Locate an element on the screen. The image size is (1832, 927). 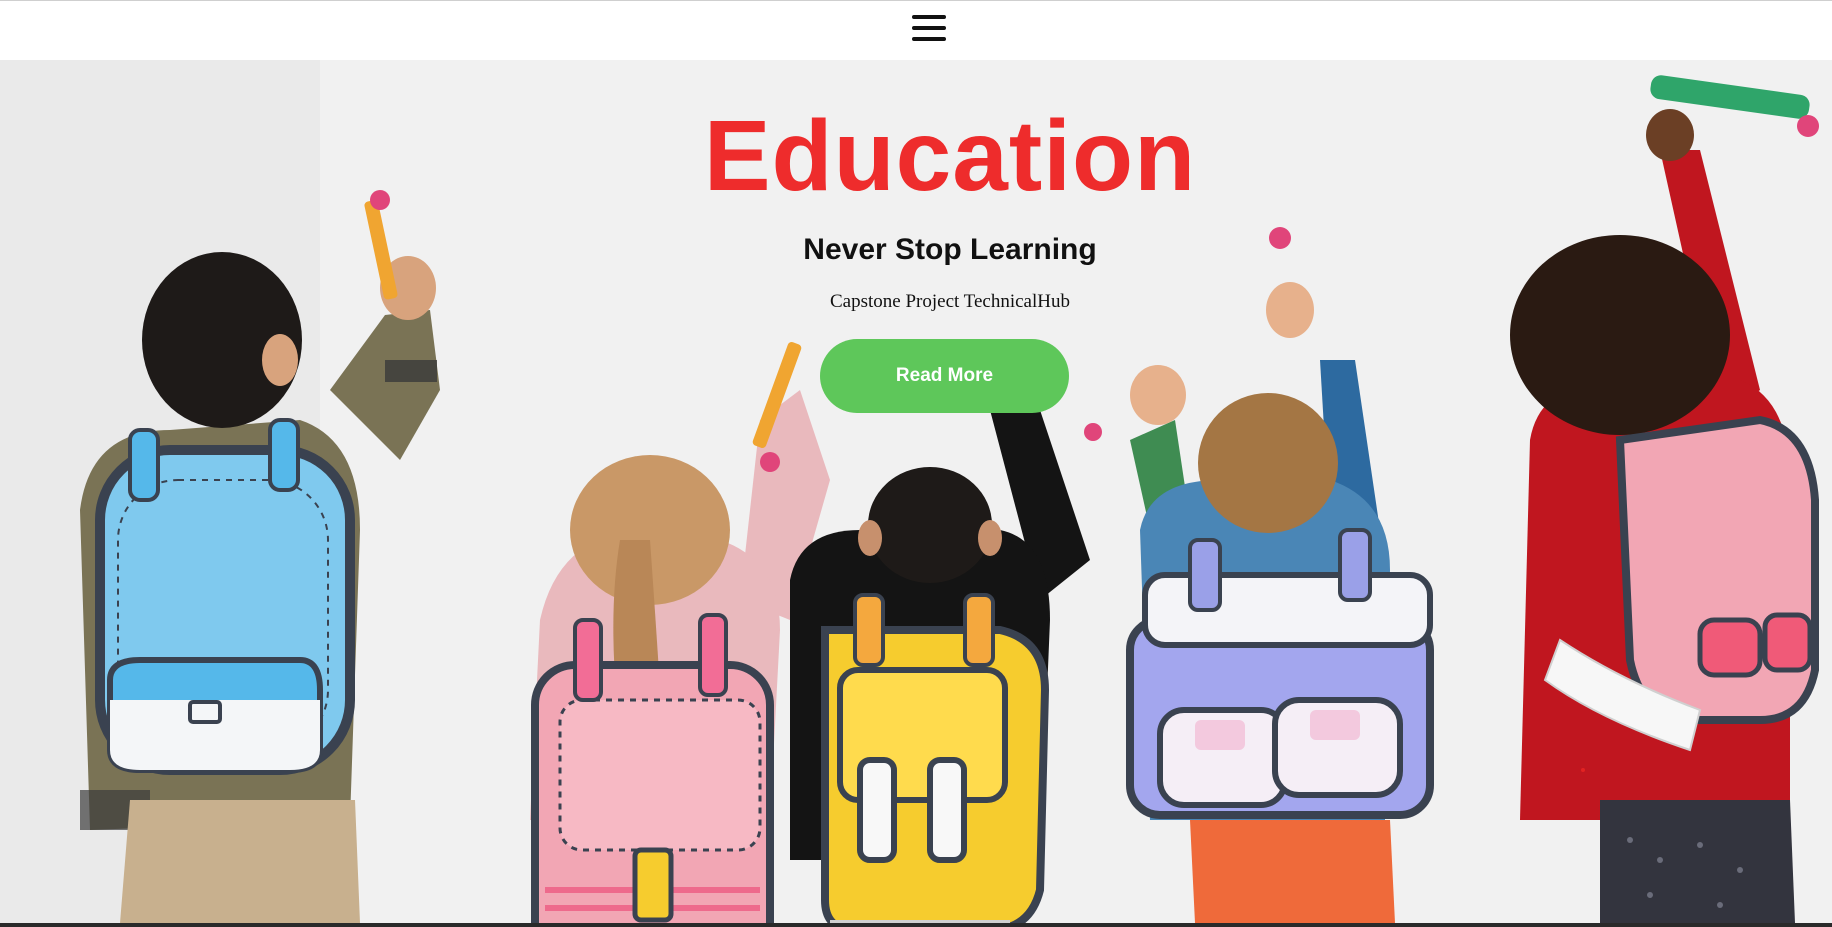
hamburger-menu-icon is located at coordinates (929, 29).